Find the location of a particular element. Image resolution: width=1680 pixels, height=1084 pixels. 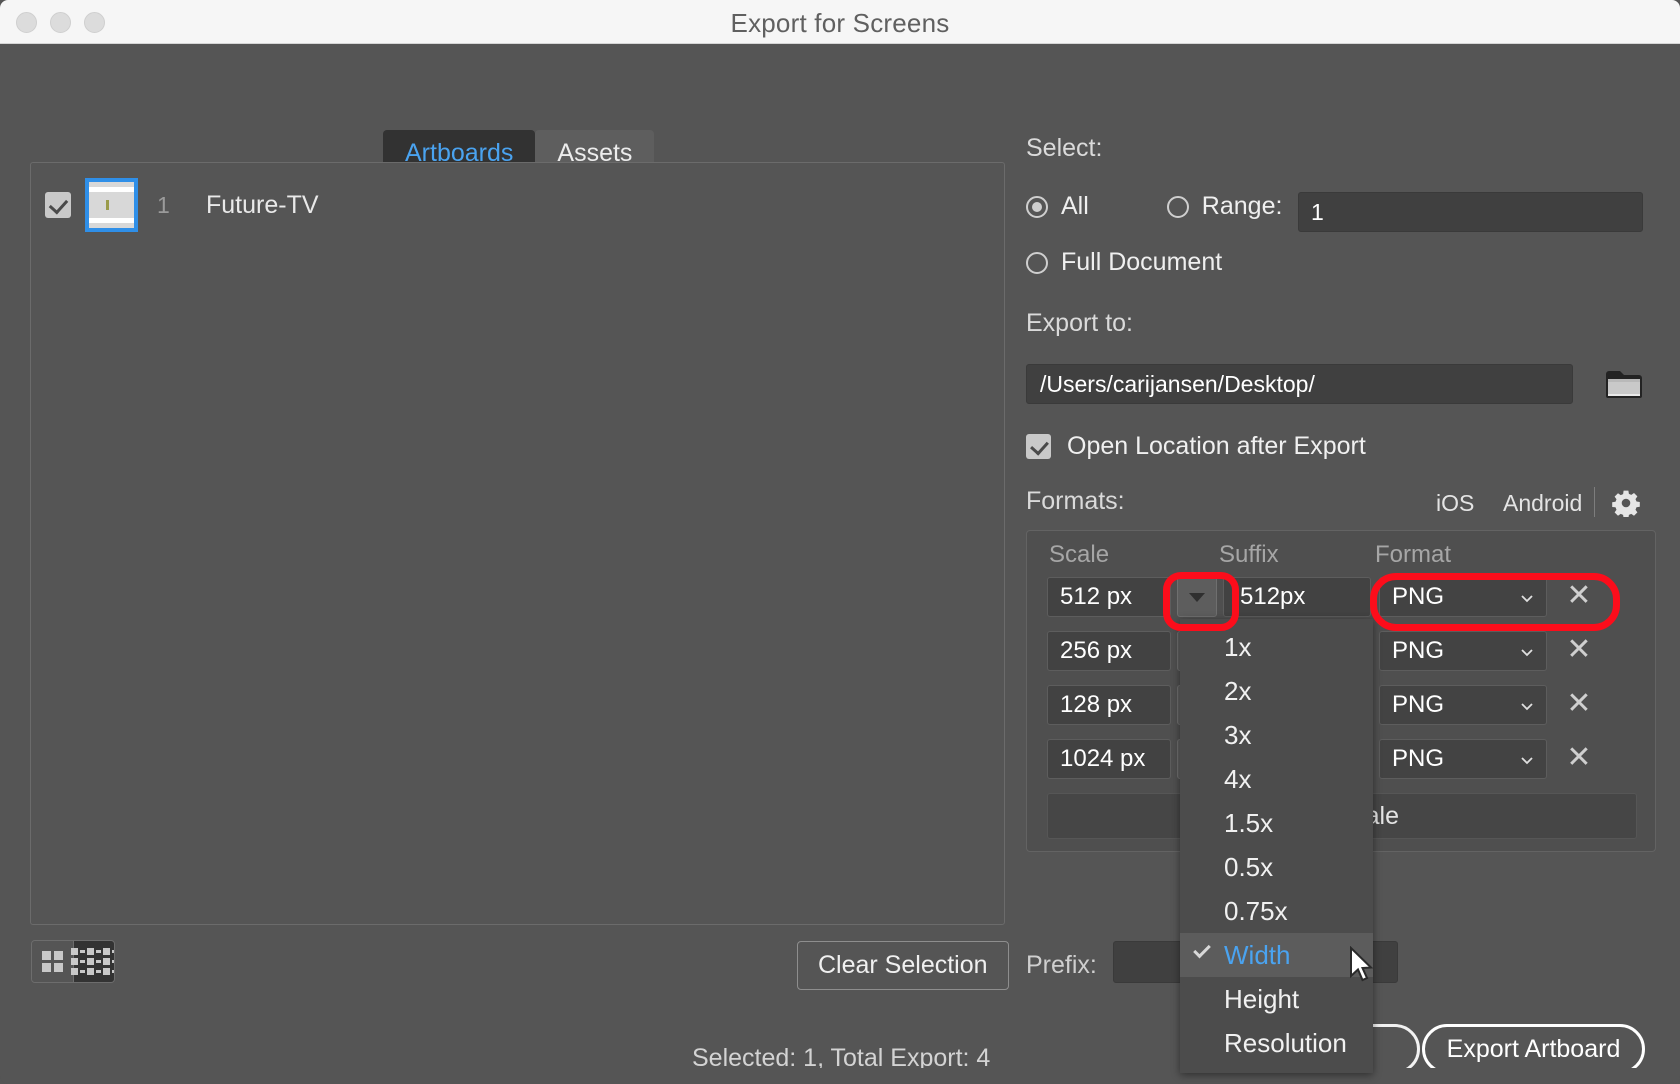

format-select-1: PNG is located at coordinates (1463, 597).